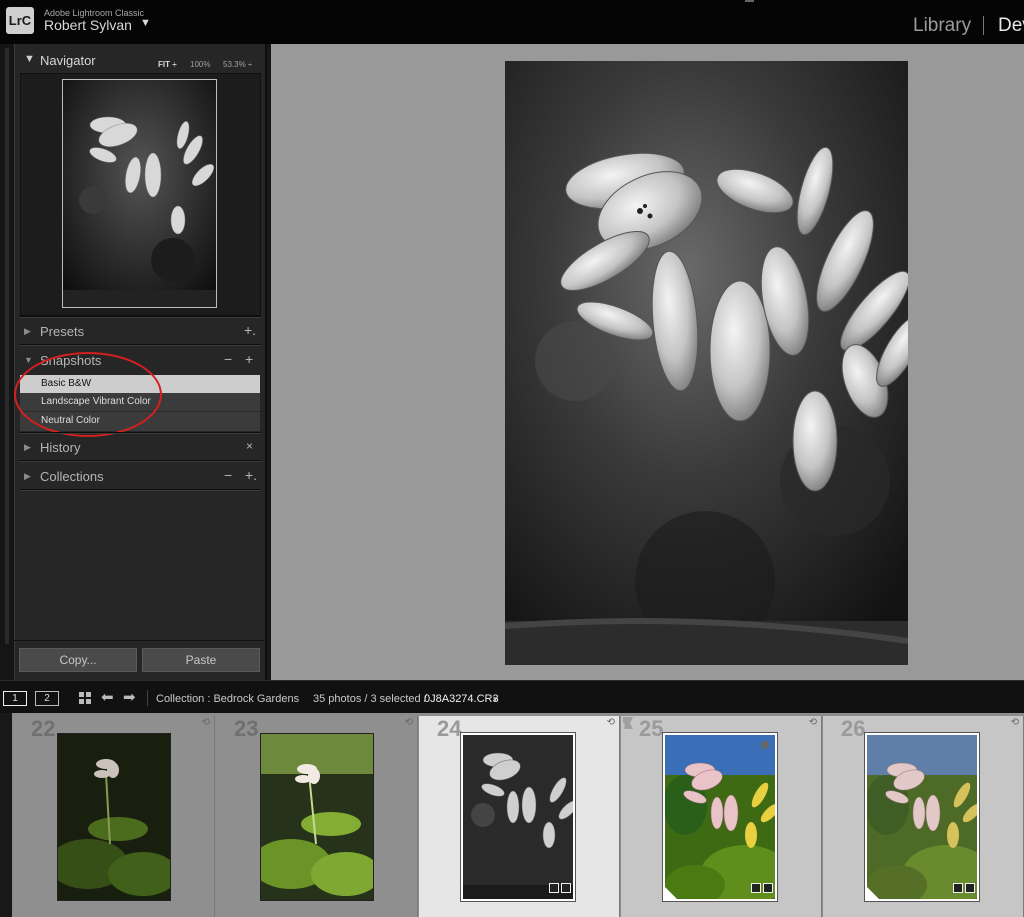 This screenshot has height=917, width=1024. Describe the element at coordinates (62, 331) in the screenshot. I see `presets-title: Presets` at that location.